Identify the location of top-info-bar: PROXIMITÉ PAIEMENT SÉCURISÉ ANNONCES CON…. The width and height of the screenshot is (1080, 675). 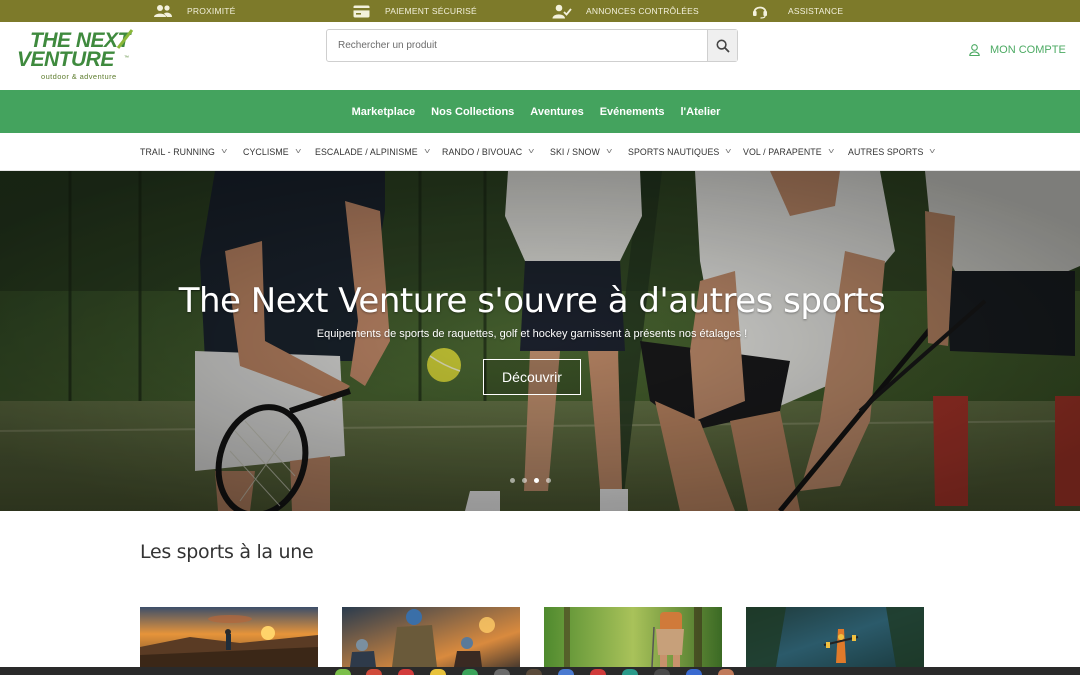
(540, 11).